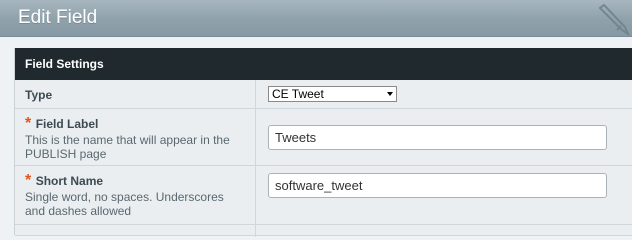 Image resolution: width=632 pixels, height=240 pixels. What do you see at coordinates (39, 95) in the screenshot?
I see `type-label: Type` at bounding box center [39, 95].